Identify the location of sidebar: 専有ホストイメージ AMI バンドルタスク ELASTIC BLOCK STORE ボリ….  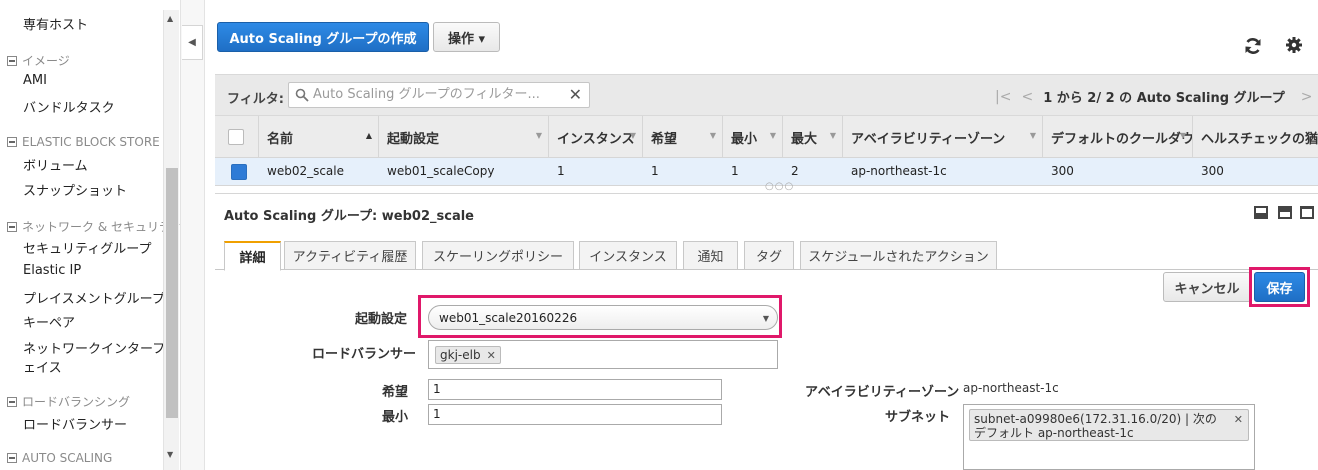
(90, 235).